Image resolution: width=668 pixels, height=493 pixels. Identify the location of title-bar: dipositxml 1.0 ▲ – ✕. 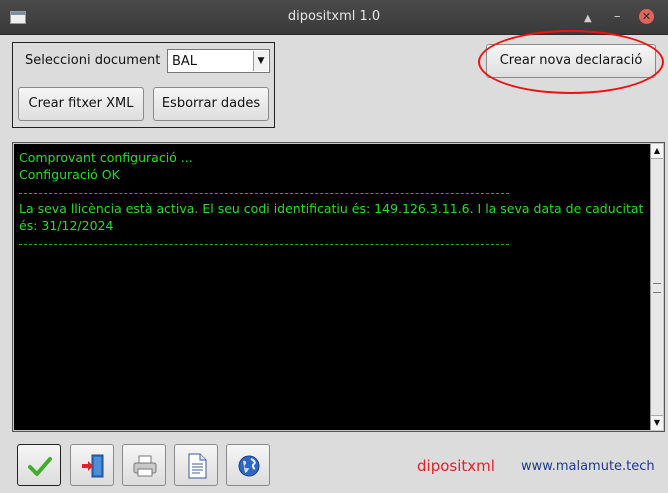
(334, 17).